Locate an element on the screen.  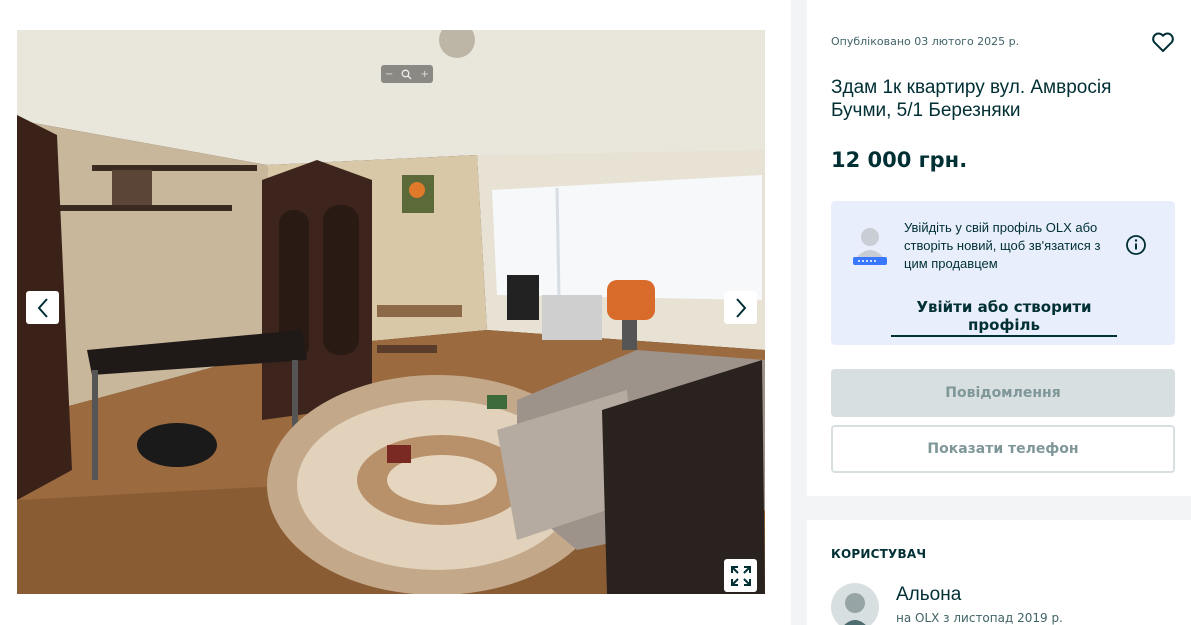
fullscreen-button is located at coordinates (740, 575).